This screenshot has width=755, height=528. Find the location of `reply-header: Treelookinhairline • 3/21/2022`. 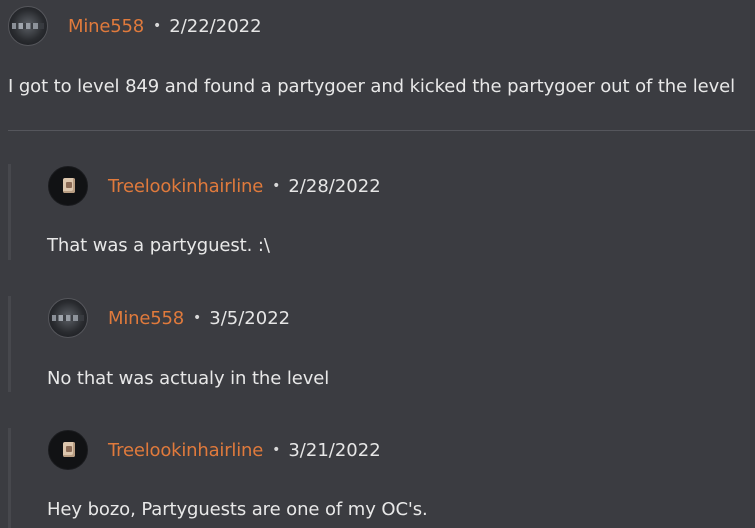

reply-header: Treelookinhairline • 3/21/2022 is located at coordinates (214, 450).